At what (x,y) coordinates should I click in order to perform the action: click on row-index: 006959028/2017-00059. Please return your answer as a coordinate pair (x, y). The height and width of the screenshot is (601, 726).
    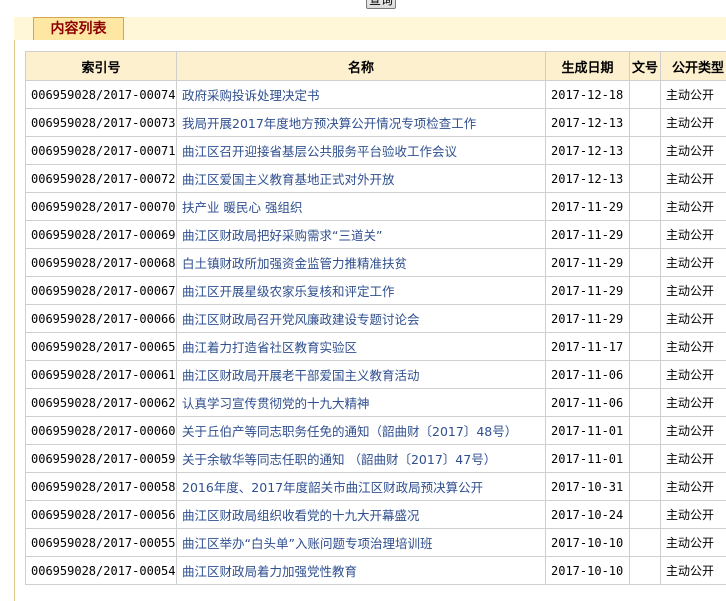
    Looking at the image, I should click on (101, 458).